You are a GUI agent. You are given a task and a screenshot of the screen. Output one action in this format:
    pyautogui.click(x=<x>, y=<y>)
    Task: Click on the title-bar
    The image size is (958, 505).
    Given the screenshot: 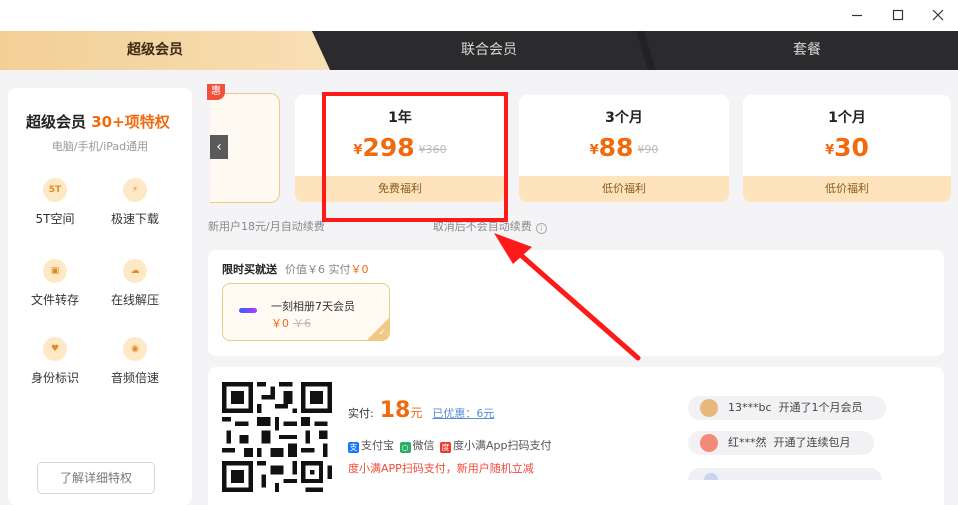 What is the action you would take?
    pyautogui.click(x=479, y=15)
    